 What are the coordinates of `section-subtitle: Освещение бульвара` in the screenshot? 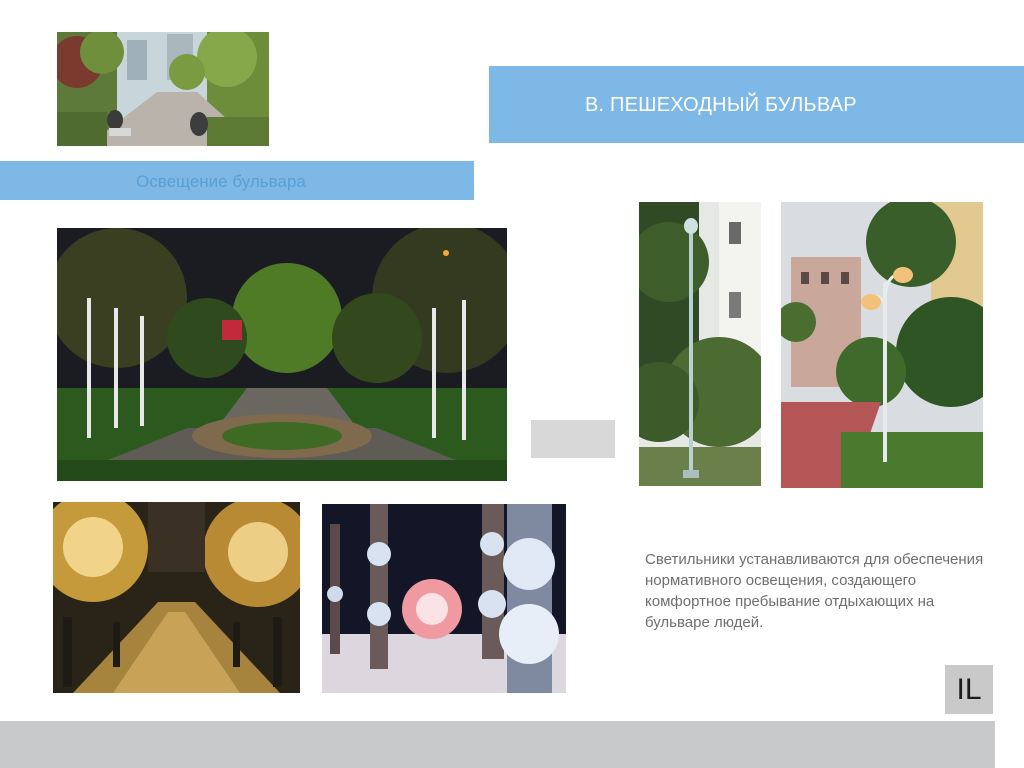 It's located at (221, 181).